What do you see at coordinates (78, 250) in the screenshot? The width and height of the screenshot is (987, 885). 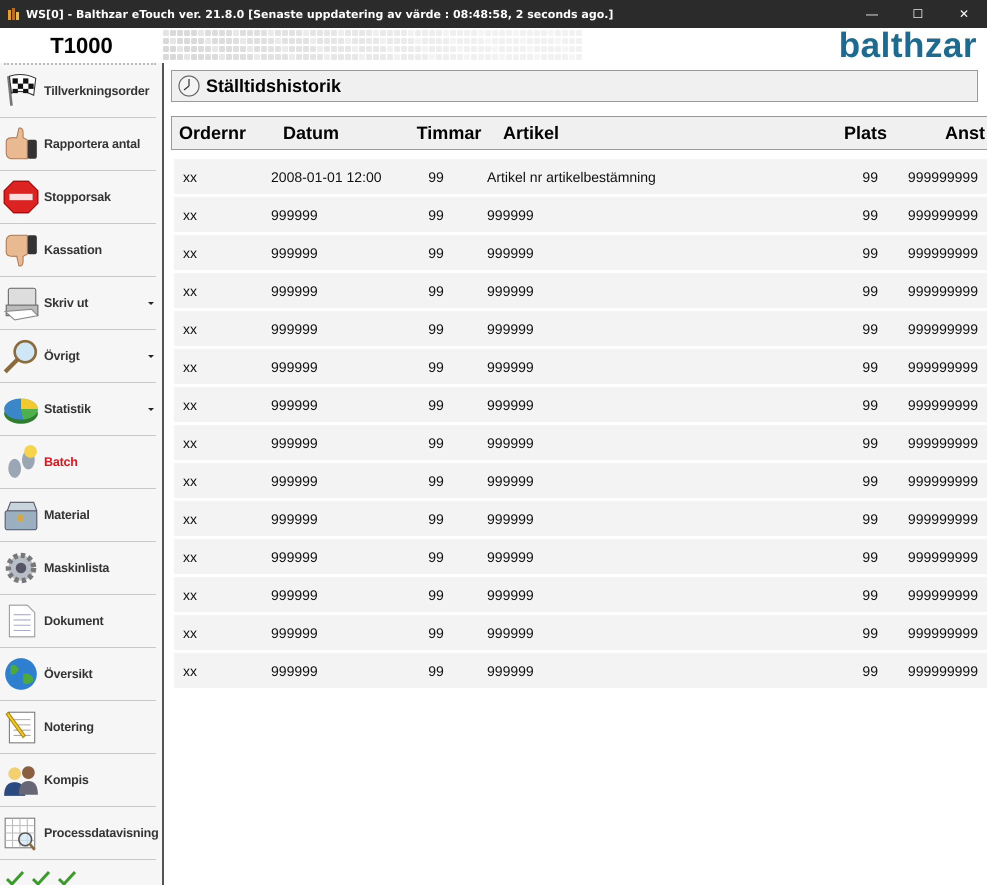 I see `menu-item: Kassation` at bounding box center [78, 250].